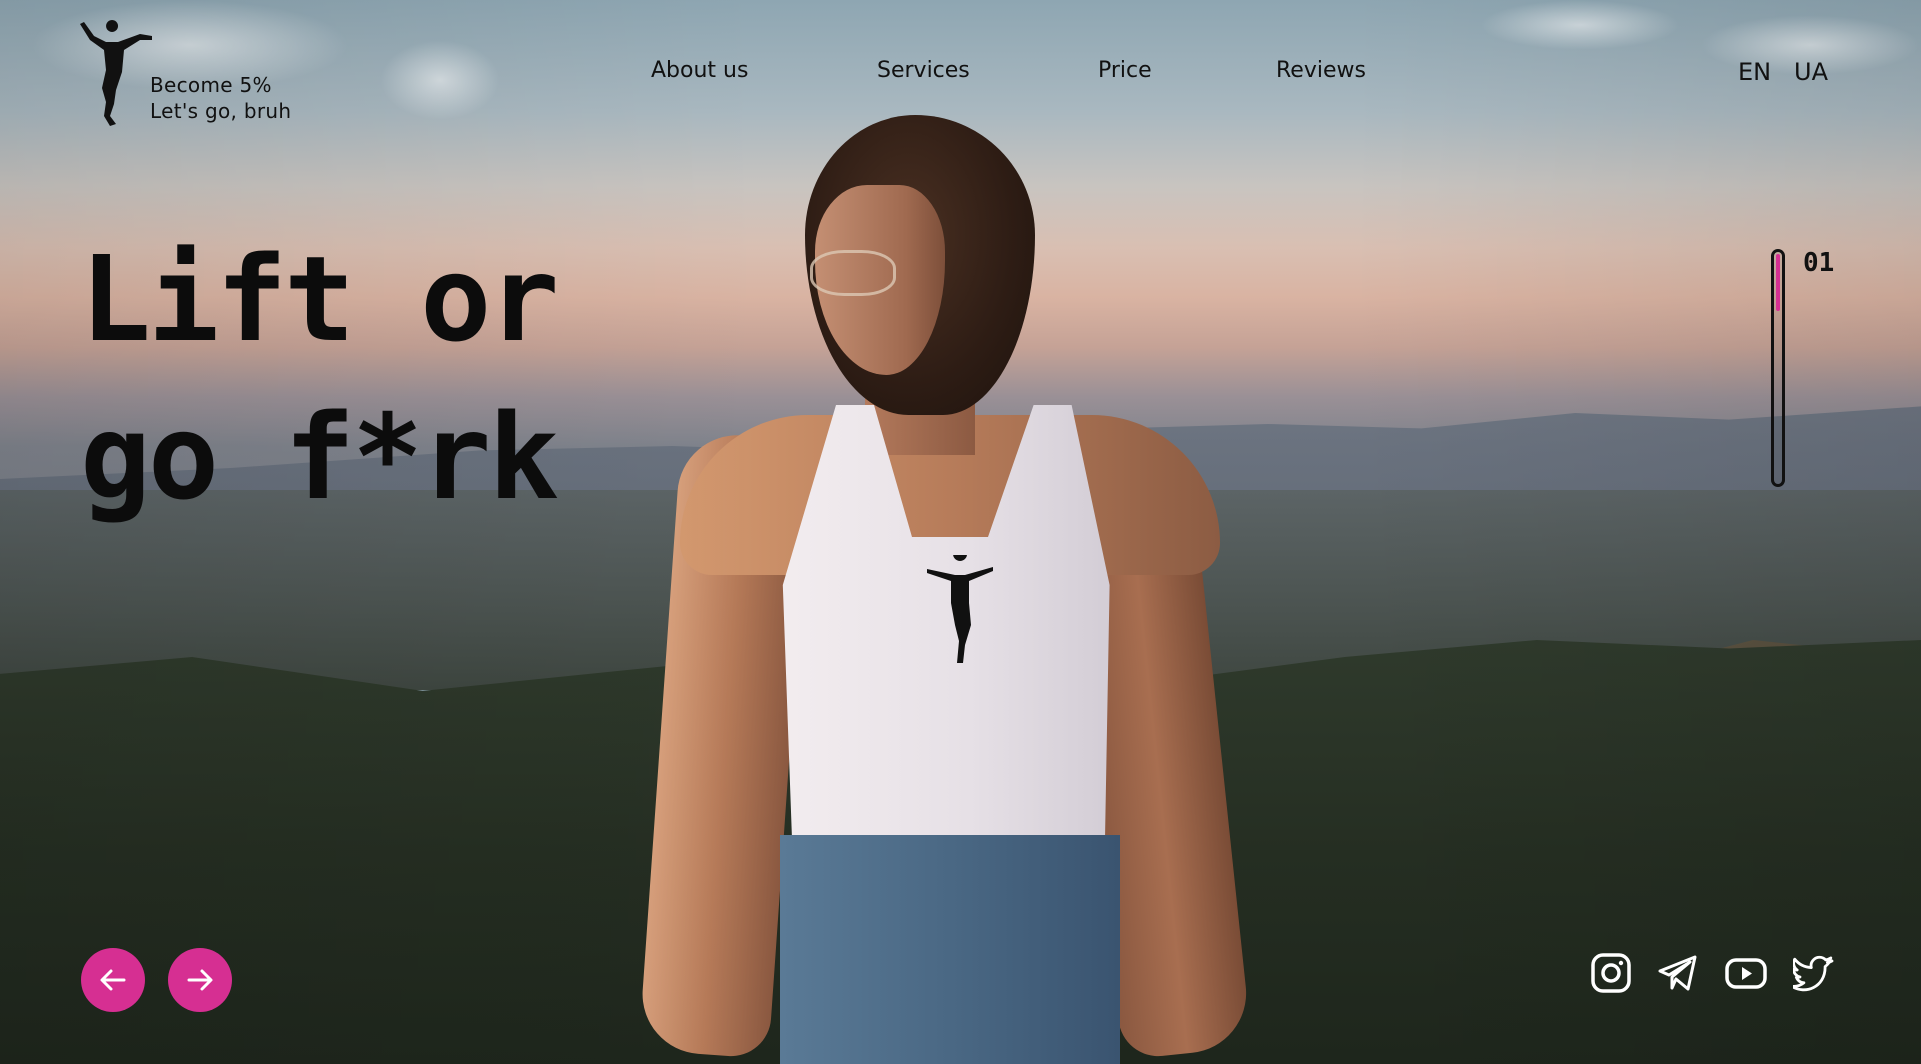  Describe the element at coordinates (319, 299) in the screenshot. I see `hero-headline-line-1: Lift or` at that location.